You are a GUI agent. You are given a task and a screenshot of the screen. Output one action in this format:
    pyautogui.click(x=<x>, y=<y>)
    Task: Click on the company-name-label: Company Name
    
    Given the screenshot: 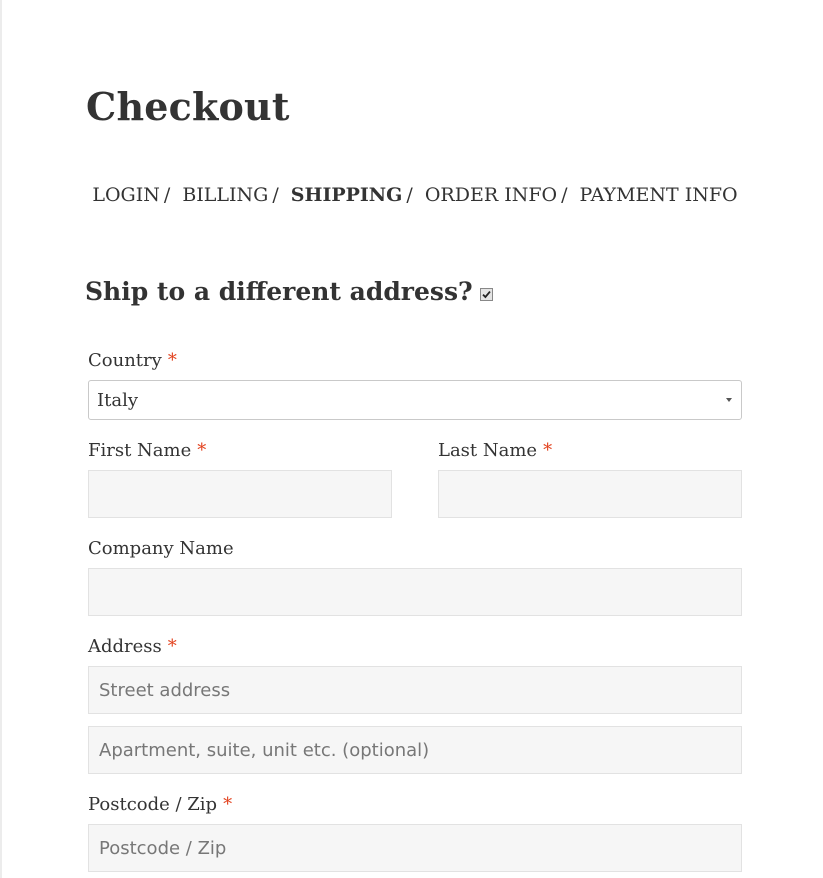 What is the action you would take?
    pyautogui.click(x=161, y=549)
    